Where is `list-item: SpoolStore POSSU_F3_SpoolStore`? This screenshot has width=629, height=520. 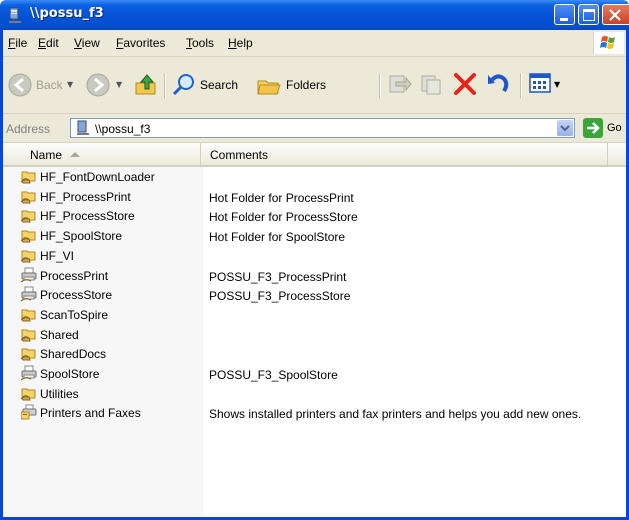
list-item: SpoolStore POSSU_F3_SpoolStore is located at coordinates (314, 374).